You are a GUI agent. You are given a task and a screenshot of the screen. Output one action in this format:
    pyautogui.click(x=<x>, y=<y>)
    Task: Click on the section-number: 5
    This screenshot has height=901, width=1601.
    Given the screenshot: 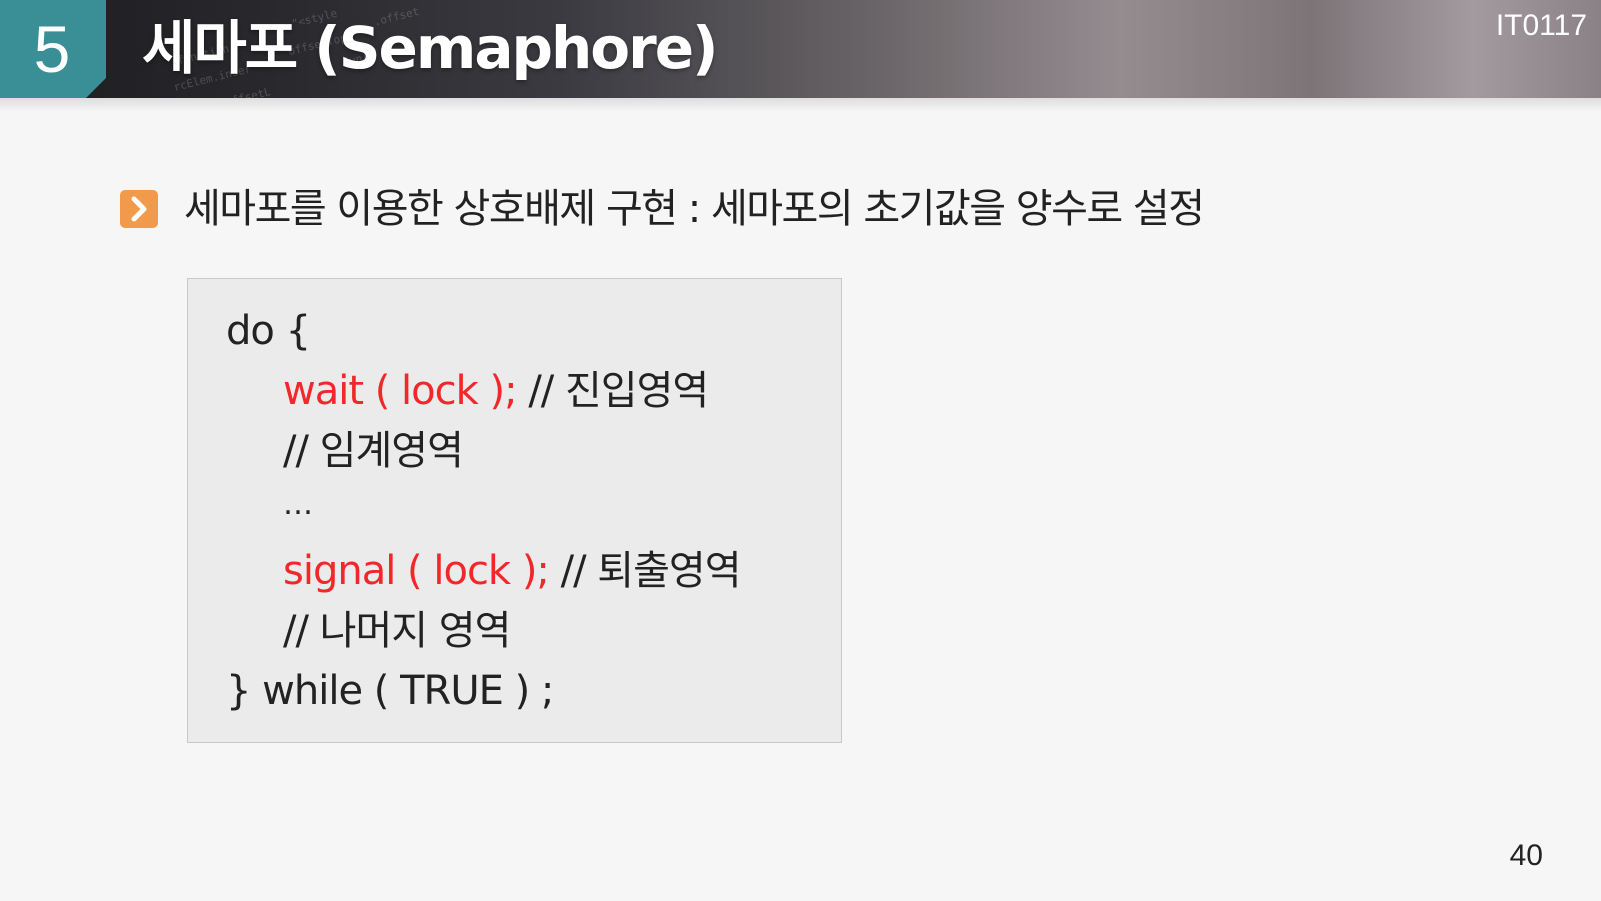 What is the action you would take?
    pyautogui.click(x=52, y=49)
    